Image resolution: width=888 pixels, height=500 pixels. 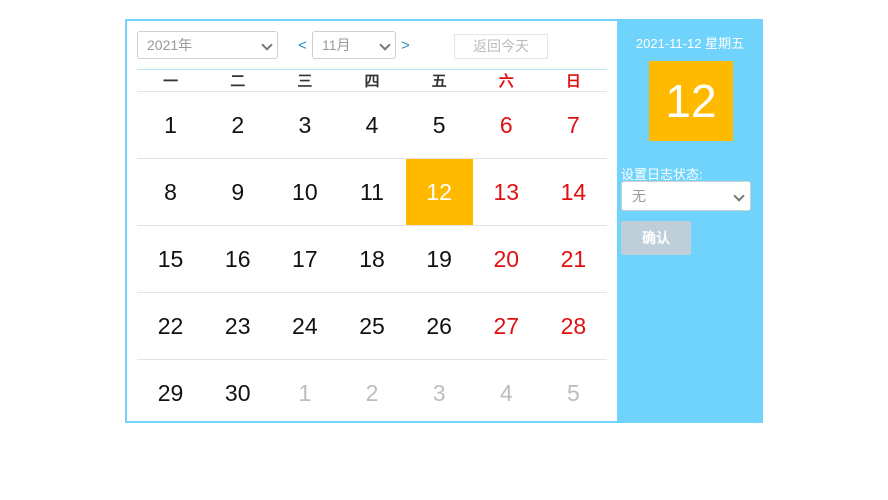 I want to click on day-cell: 11, so click(x=371, y=192).